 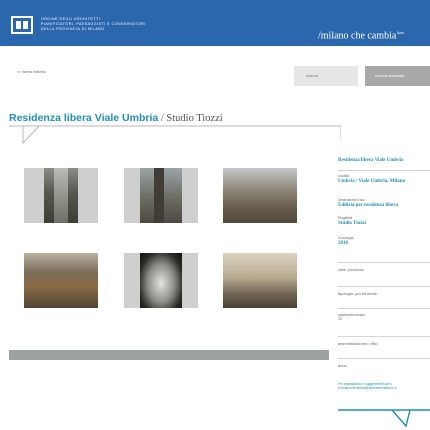 What do you see at coordinates (260, 280) in the screenshot?
I see `construction-pillars-photo` at bounding box center [260, 280].